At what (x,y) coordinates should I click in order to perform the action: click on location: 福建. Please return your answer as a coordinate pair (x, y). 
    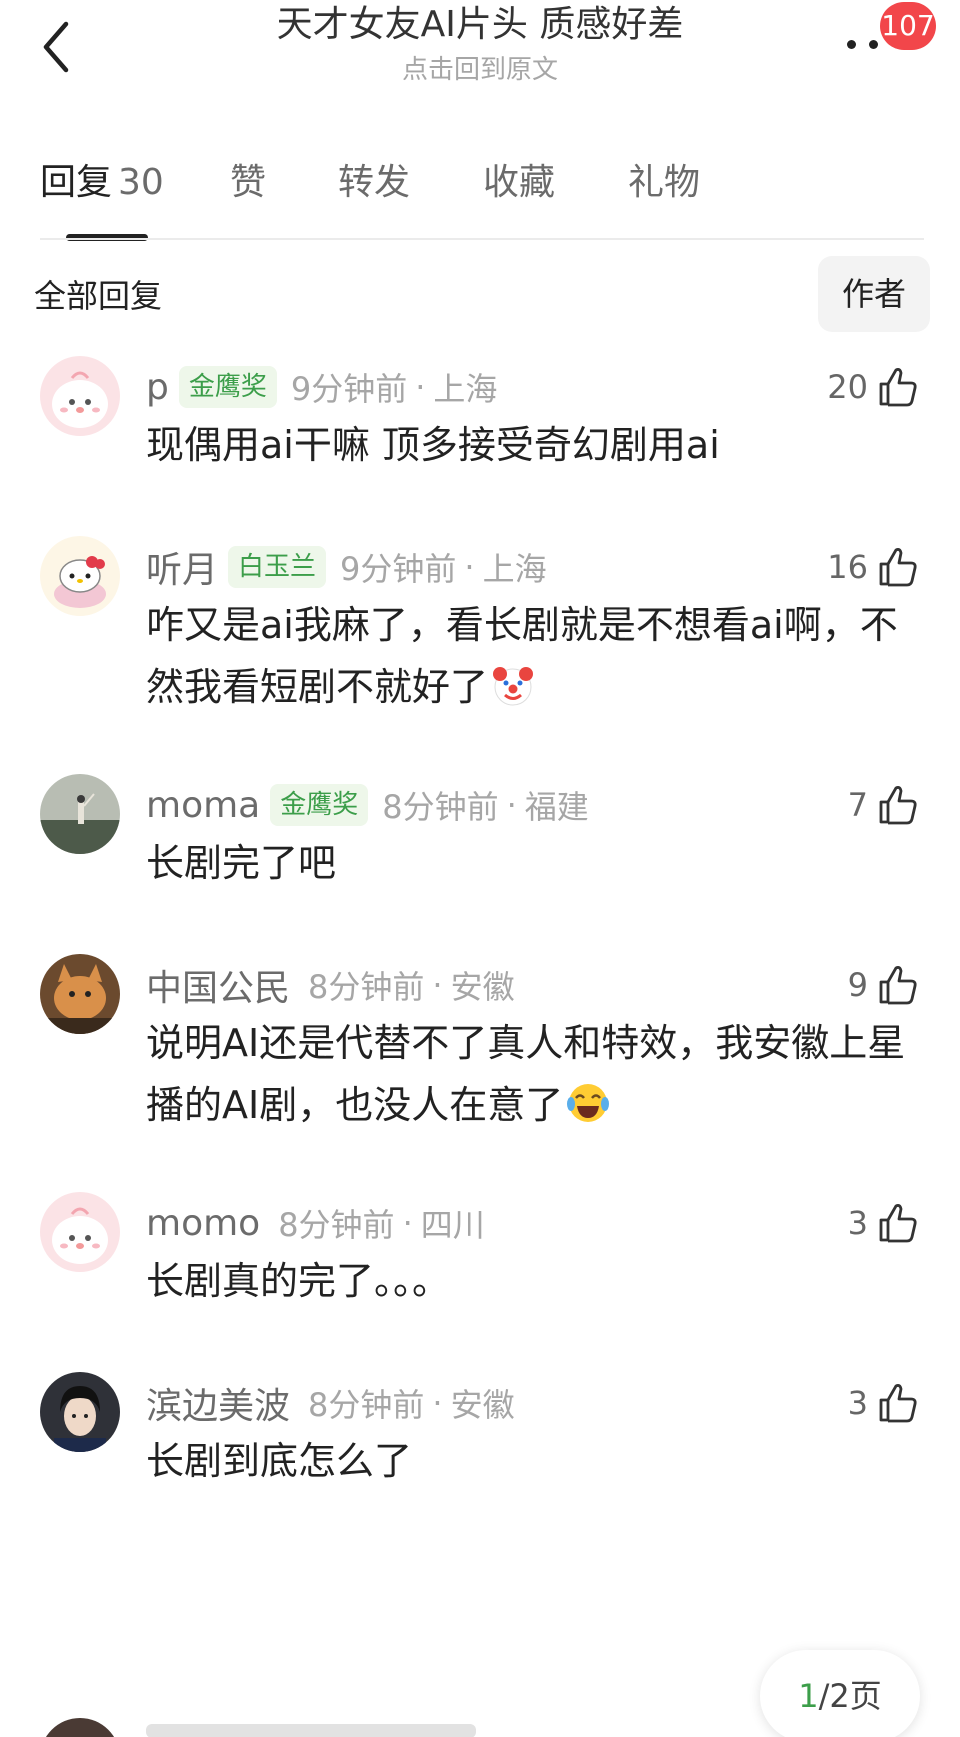
    Looking at the image, I should click on (556, 807).